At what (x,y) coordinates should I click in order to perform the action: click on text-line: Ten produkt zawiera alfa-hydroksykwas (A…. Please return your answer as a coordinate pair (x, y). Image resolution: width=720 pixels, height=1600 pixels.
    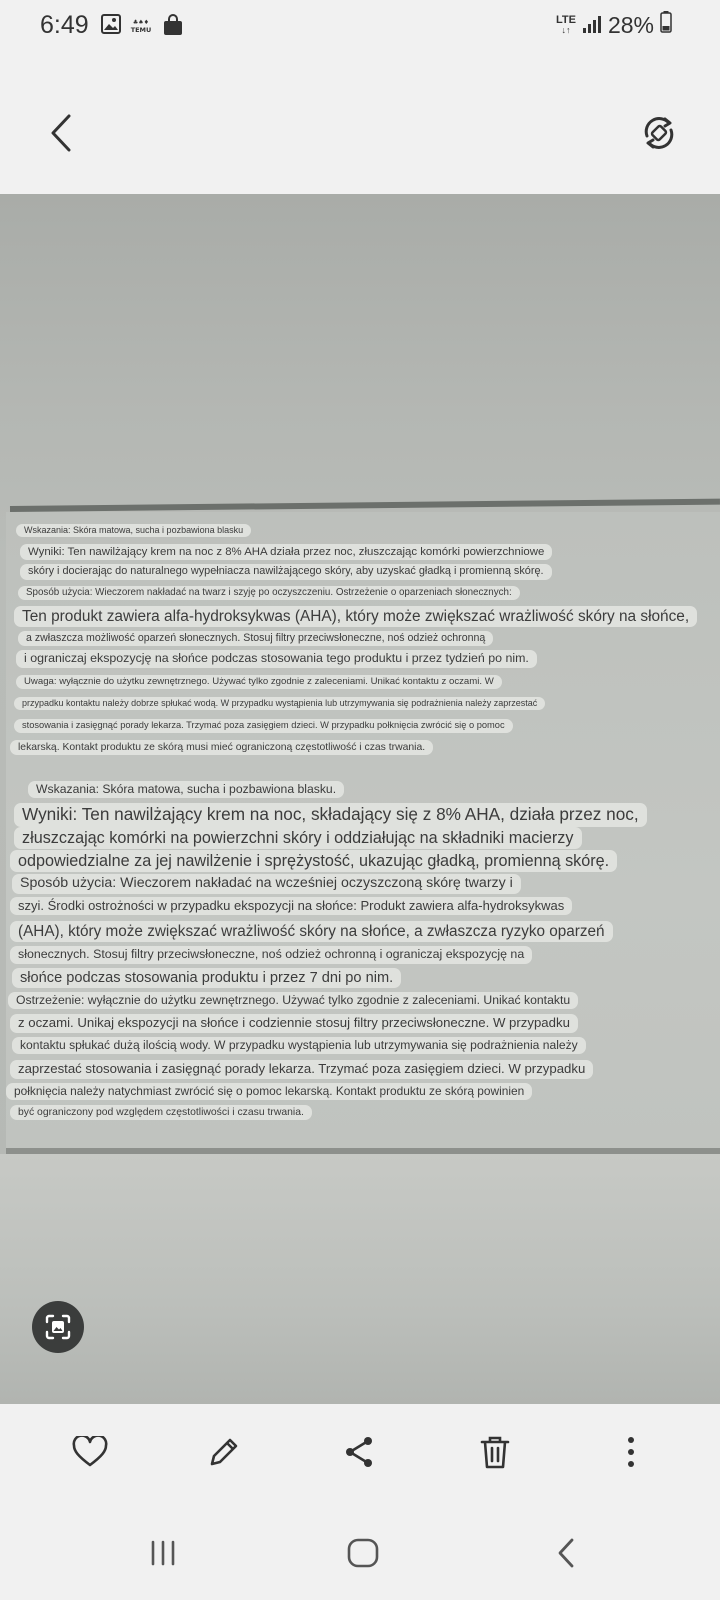
    Looking at the image, I should click on (356, 617).